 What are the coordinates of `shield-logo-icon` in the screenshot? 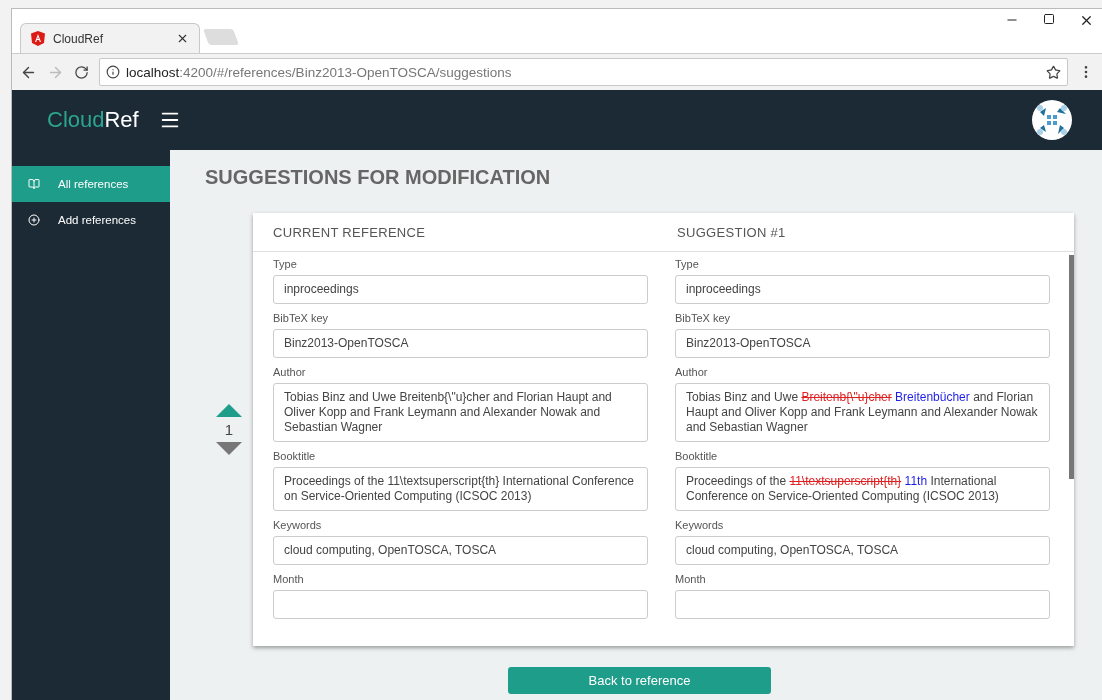 It's located at (38, 38).